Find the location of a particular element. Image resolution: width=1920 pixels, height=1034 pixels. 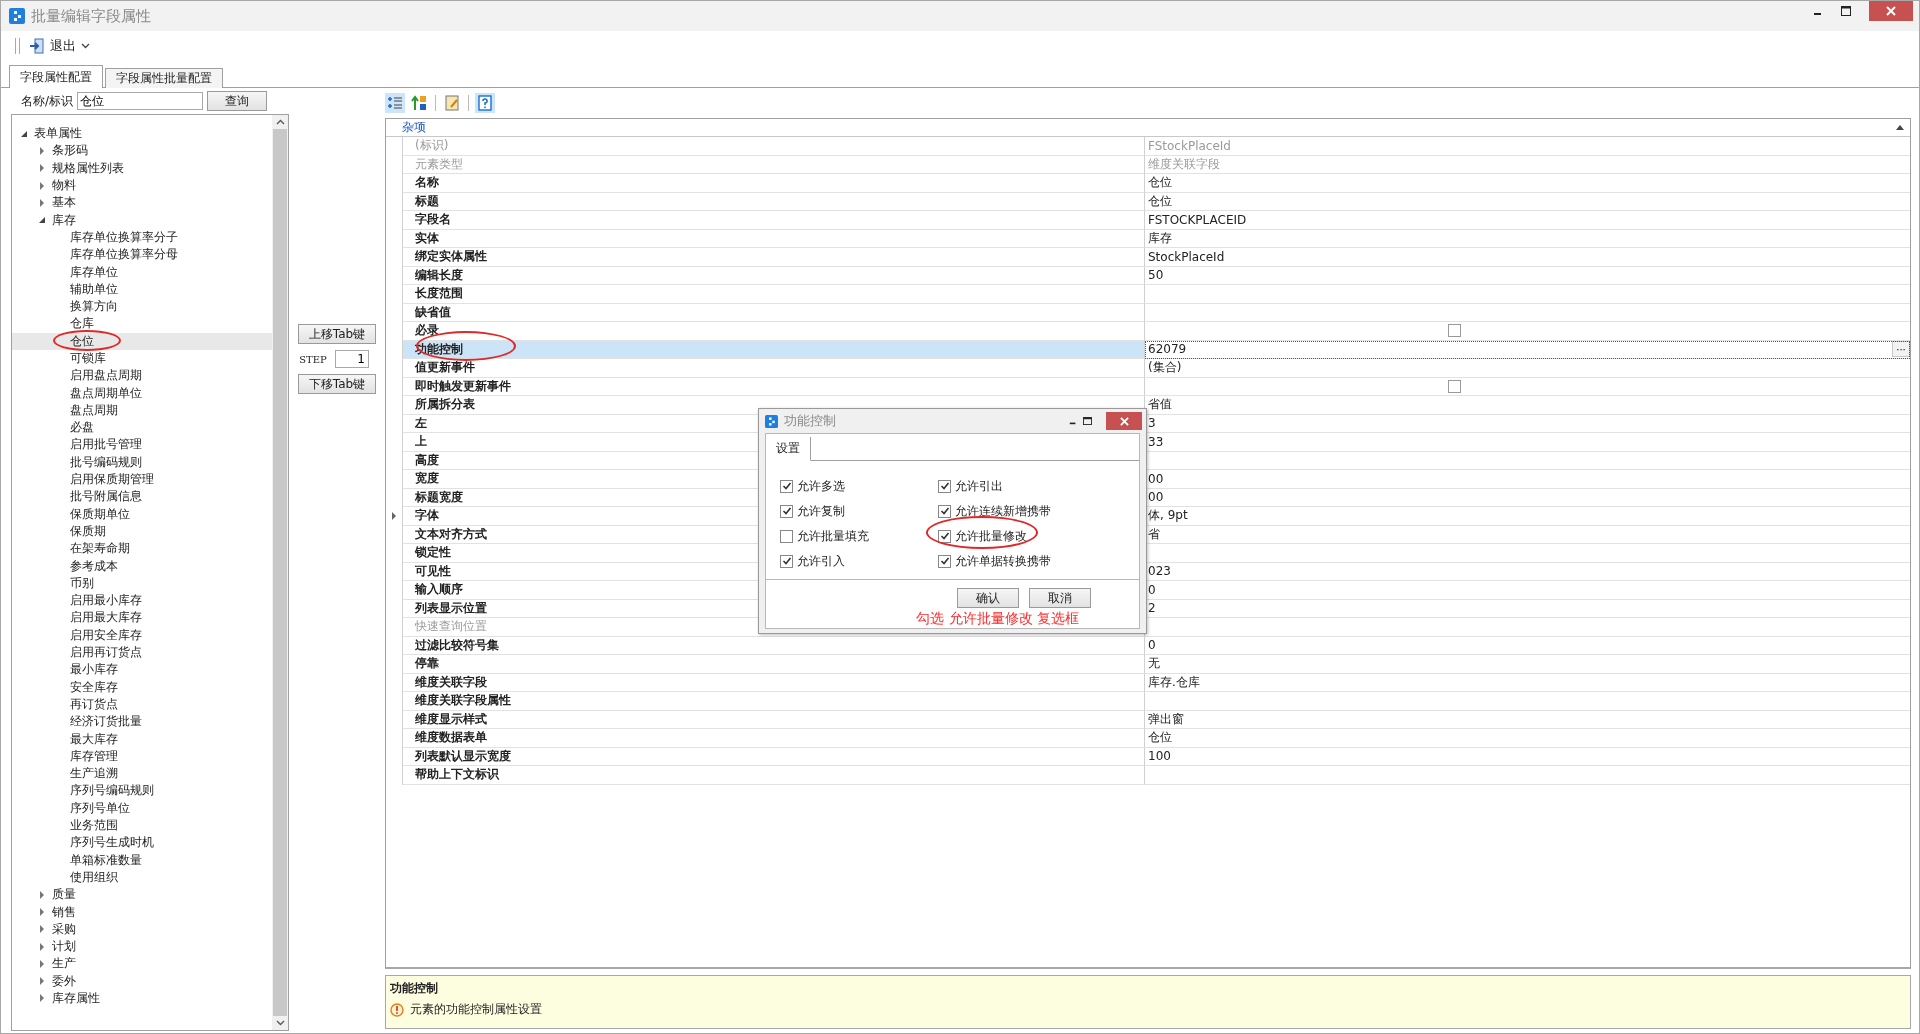

property-value: StockPlaceId is located at coordinates (1186, 256).